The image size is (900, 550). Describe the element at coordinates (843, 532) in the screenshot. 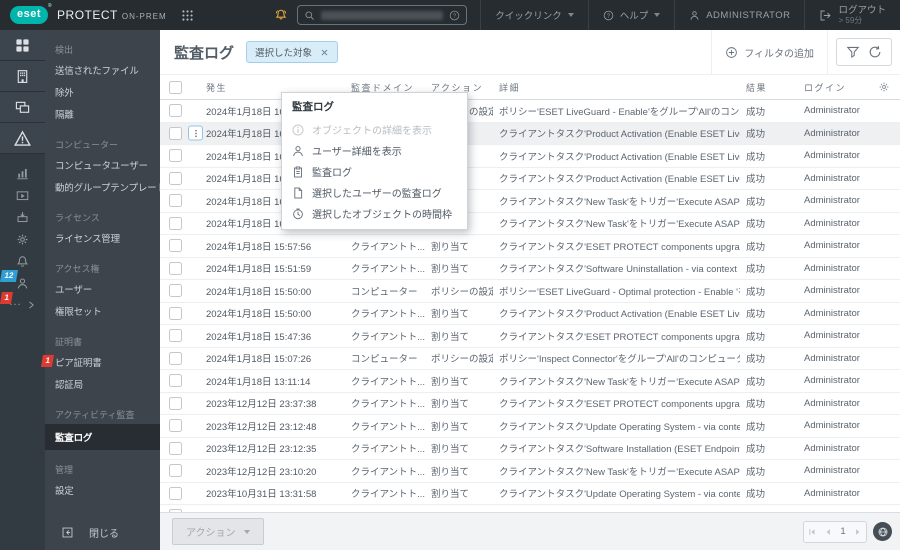

I see `current-page-number: 1` at that location.